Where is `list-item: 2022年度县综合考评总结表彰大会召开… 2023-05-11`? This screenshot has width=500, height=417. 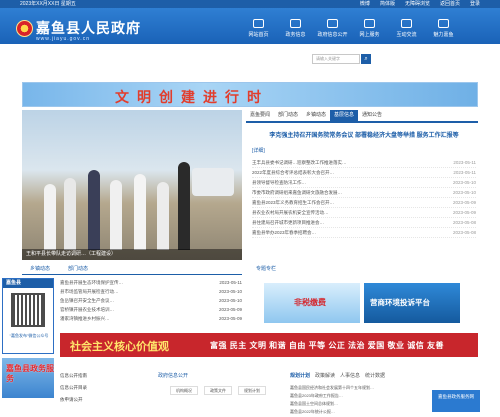
list-item: 2022年度县综合考评总结表彰大会召开… 2023-05-11 is located at coordinates (364, 173).